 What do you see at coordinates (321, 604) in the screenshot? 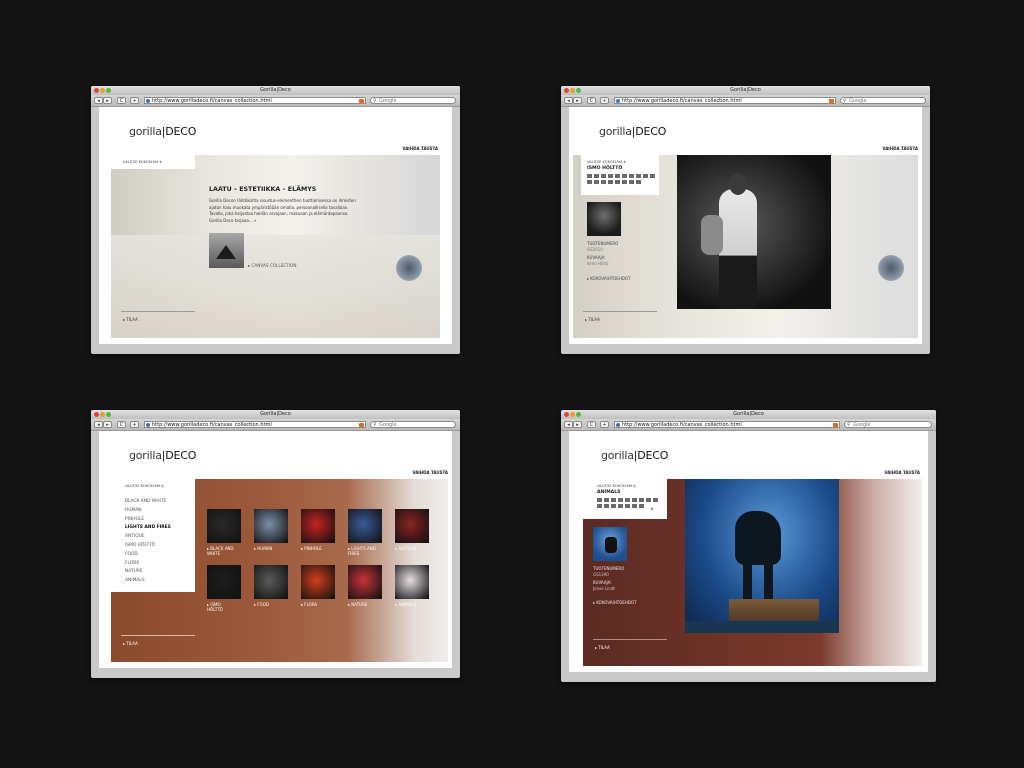
I see `thumbnail-label: ▸ FLORA` at bounding box center [321, 604].